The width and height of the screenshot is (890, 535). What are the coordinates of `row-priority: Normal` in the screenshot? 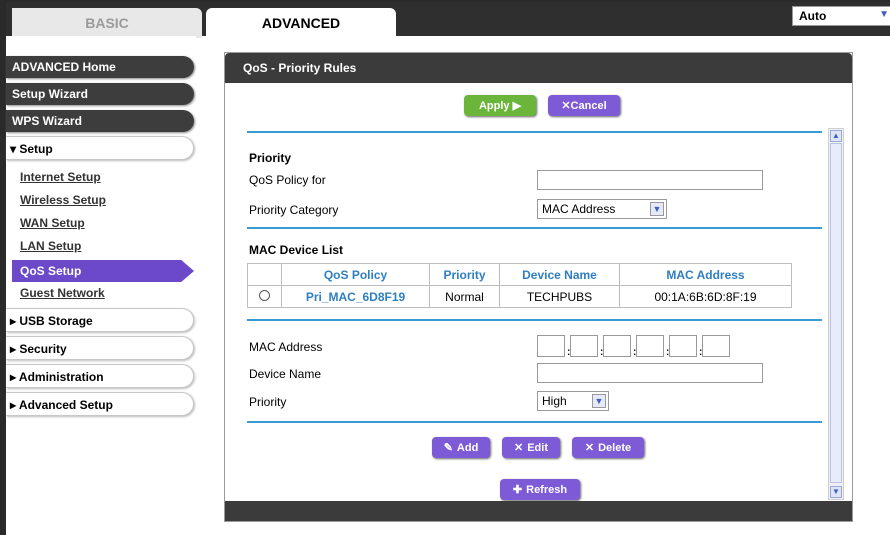 It's located at (464, 296).